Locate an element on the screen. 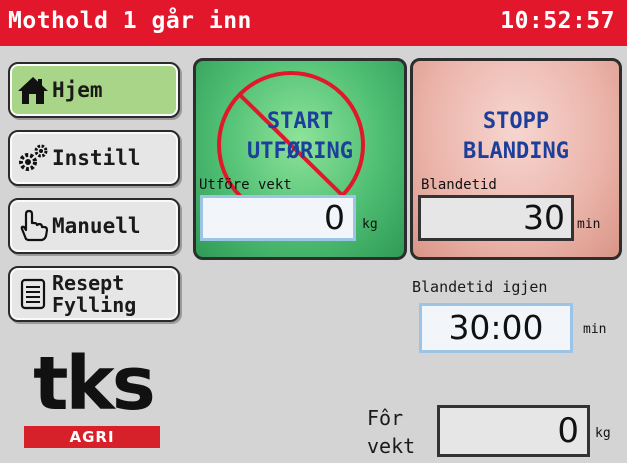 This screenshot has width=627, height=463. feed-weight-unit: kg is located at coordinates (603, 433).